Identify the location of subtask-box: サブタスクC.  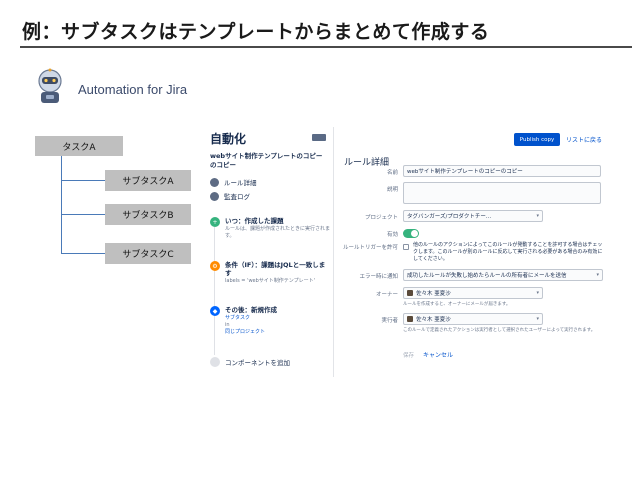
(148, 253).